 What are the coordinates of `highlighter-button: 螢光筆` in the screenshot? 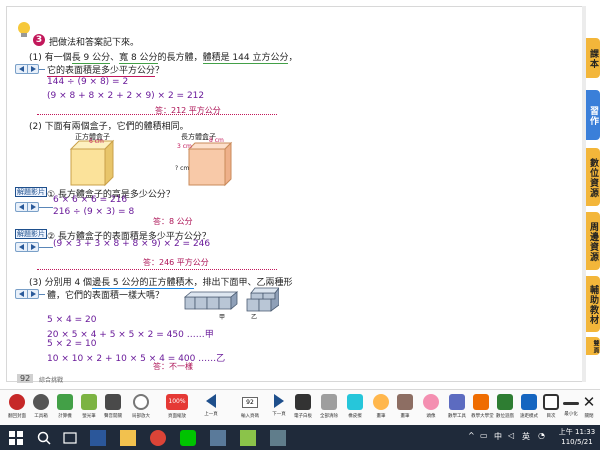 It's located at (89, 409).